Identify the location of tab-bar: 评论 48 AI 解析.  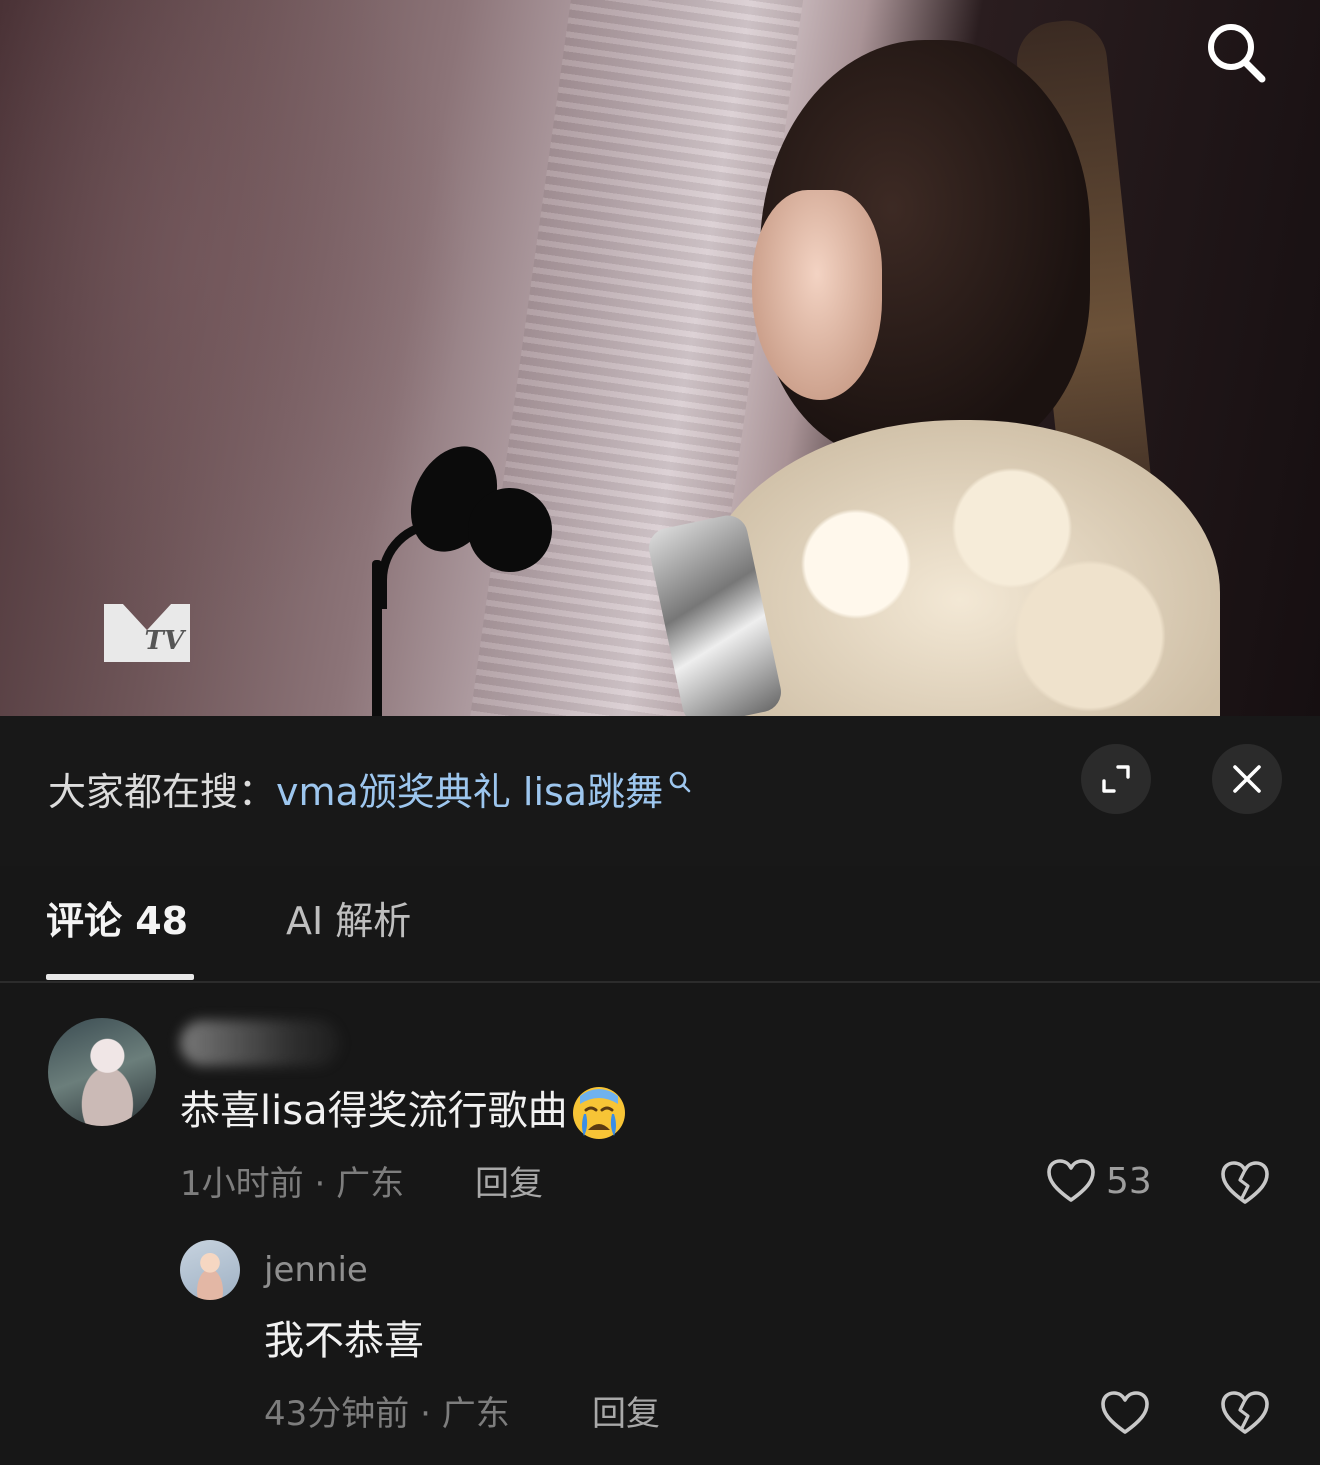
(660, 924).